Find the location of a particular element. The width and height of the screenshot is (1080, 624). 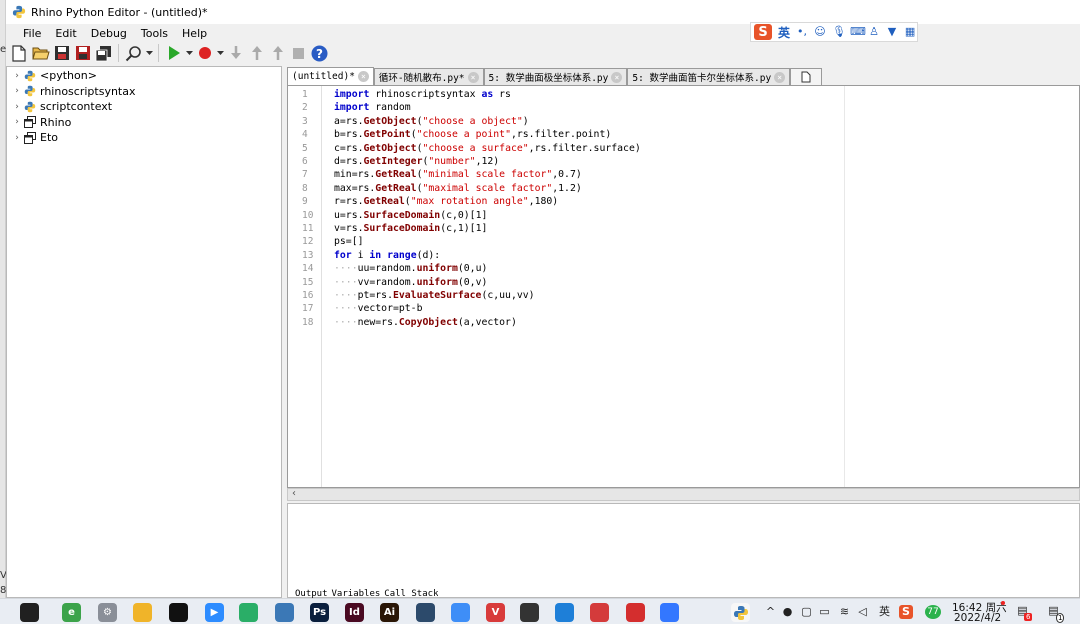

acrobat-icon is located at coordinates (635, 612).